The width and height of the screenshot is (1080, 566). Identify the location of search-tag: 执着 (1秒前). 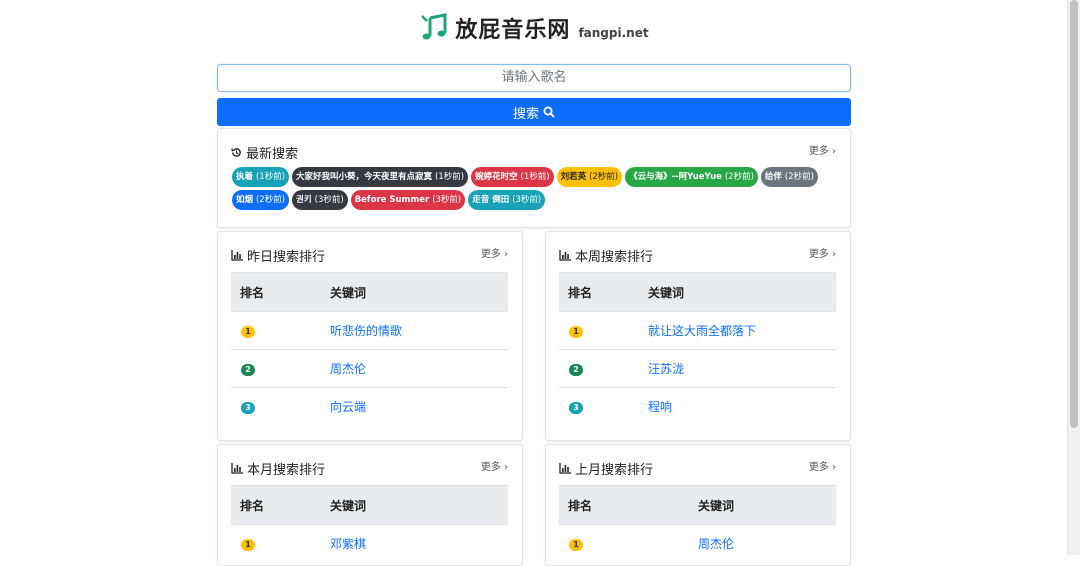
(261, 177).